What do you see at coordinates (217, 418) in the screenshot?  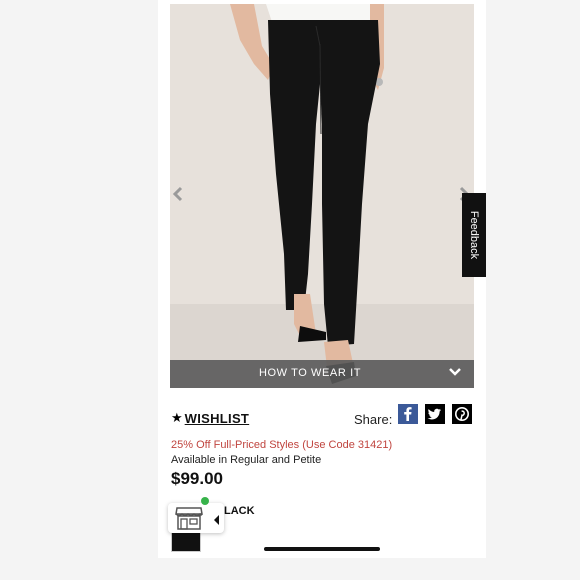 I see `wishlist-label: WISHLIST` at bounding box center [217, 418].